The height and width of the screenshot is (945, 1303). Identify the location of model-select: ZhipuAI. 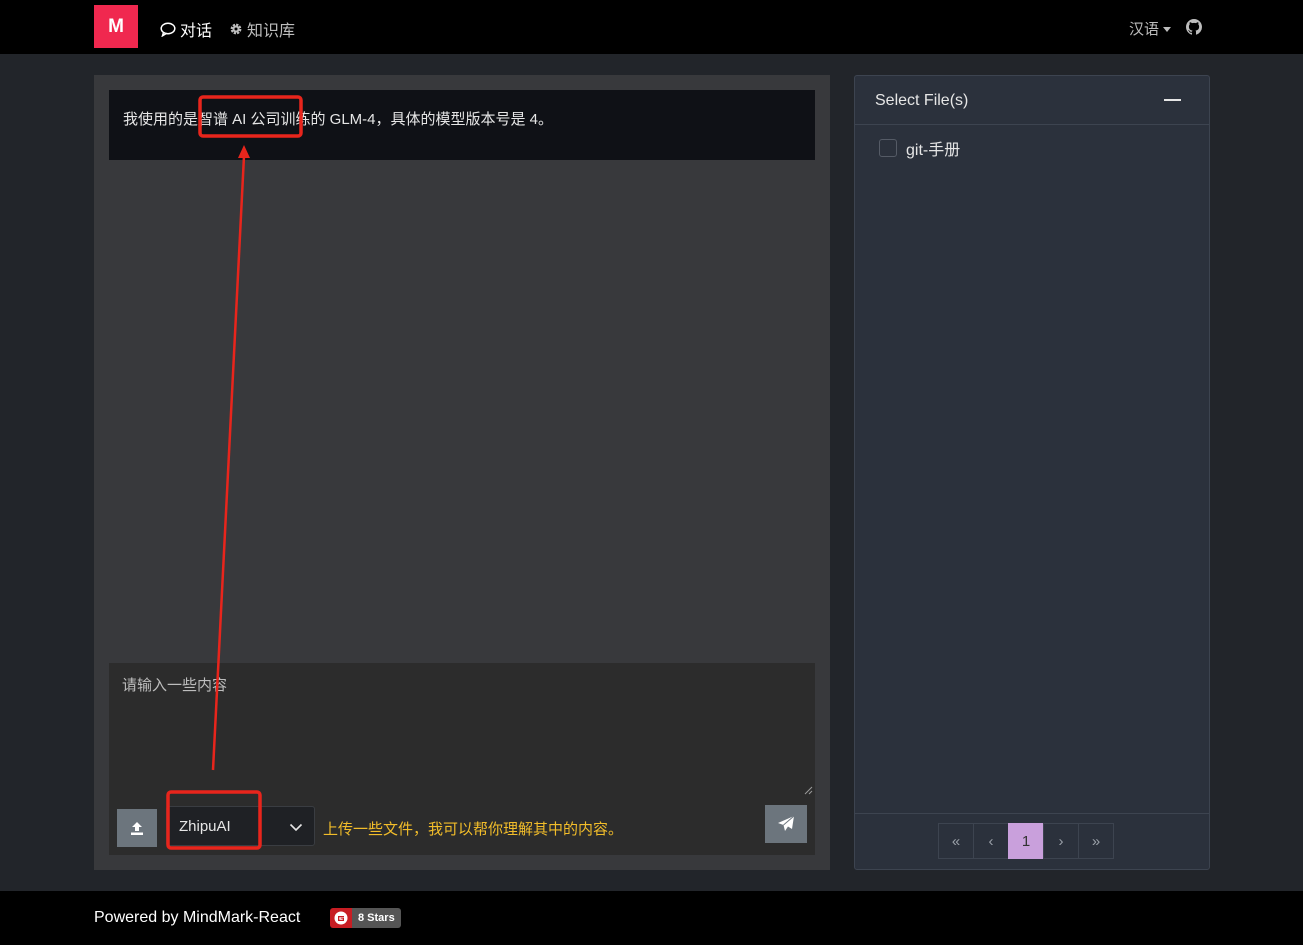
(240, 826).